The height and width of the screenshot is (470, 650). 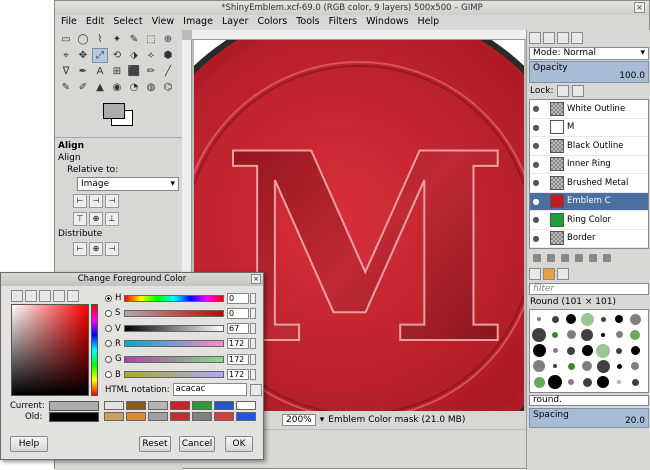 What do you see at coordinates (239, 444) in the screenshot?
I see `ok-button: OK` at bounding box center [239, 444].